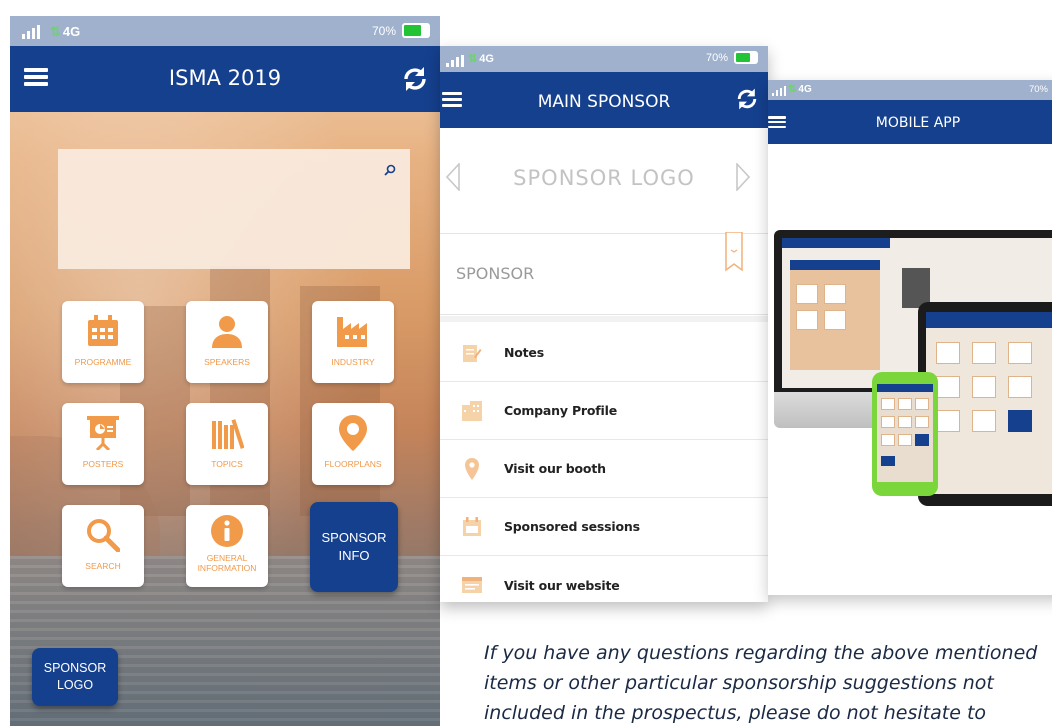  I want to click on browser-icon, so click(472, 585).